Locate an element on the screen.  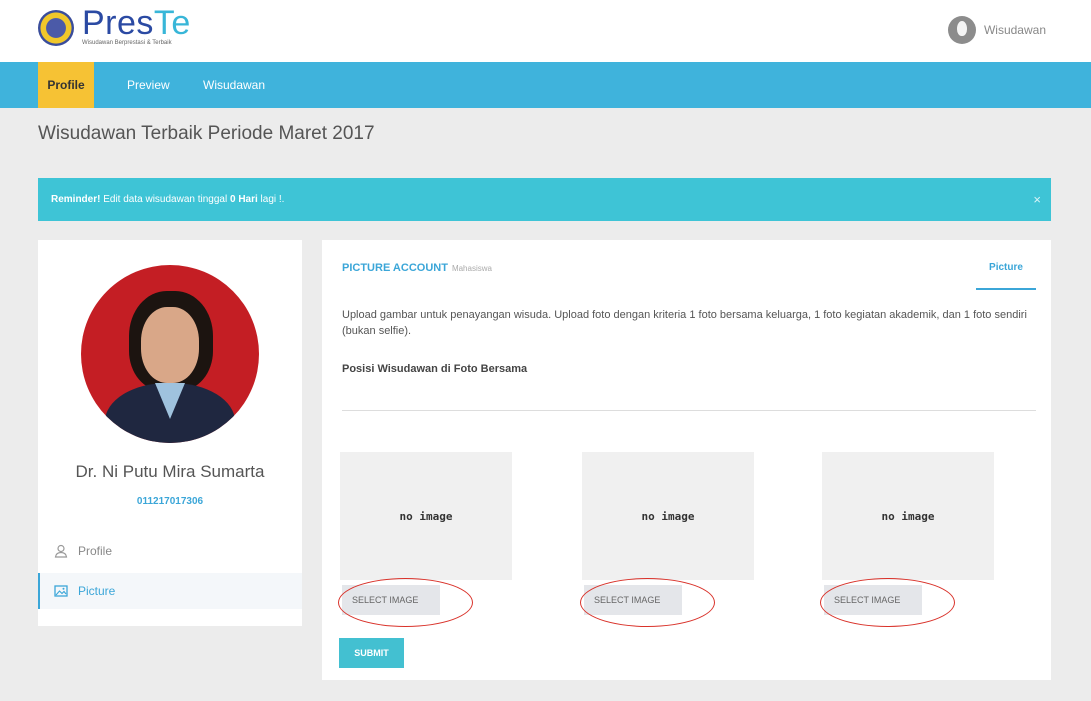
card-title: PICTURE ACCOUNT is located at coordinates (395, 268).